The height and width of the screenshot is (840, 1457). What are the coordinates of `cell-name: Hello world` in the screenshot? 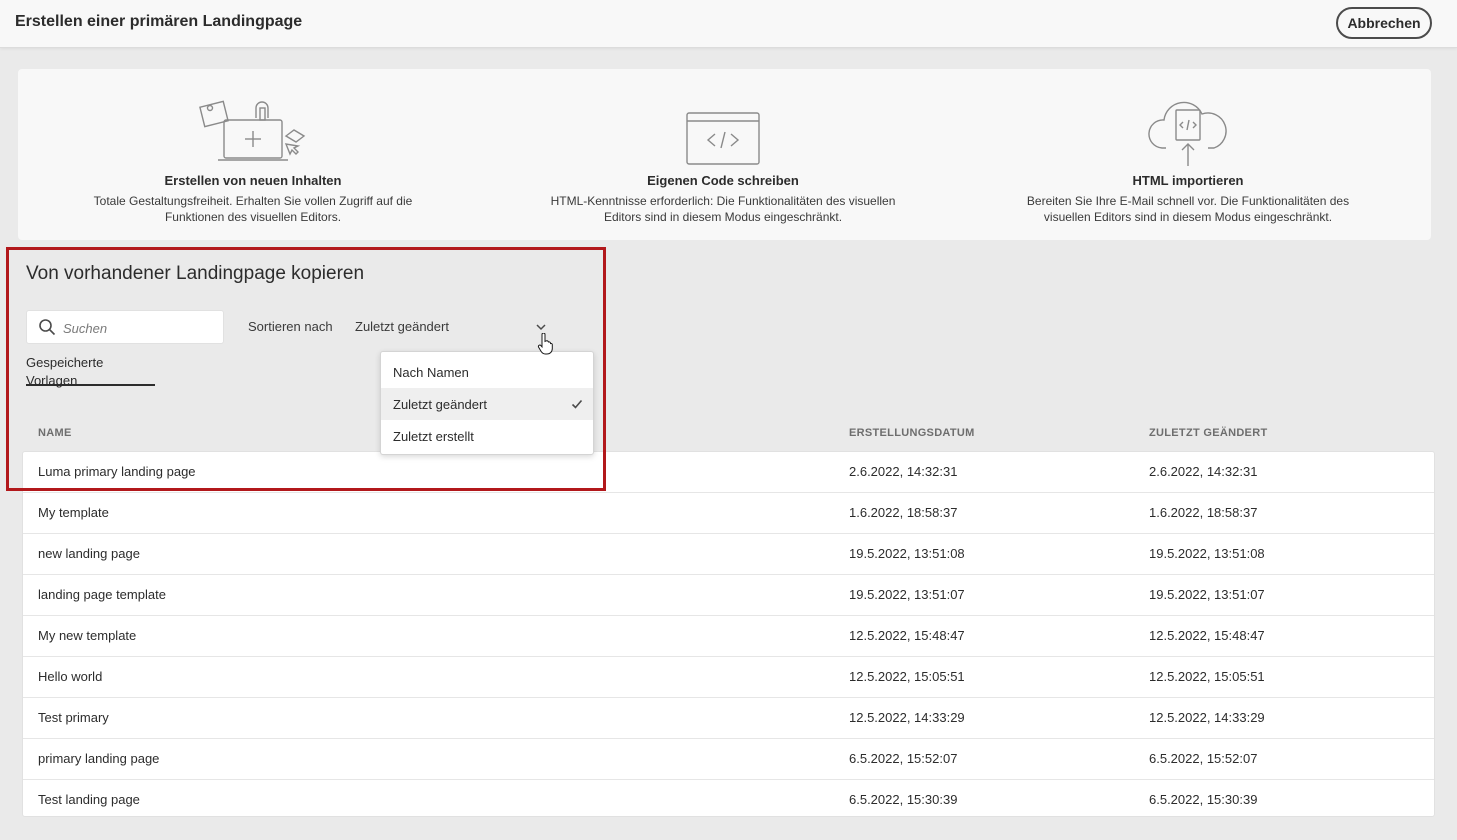 It's located at (70, 676).